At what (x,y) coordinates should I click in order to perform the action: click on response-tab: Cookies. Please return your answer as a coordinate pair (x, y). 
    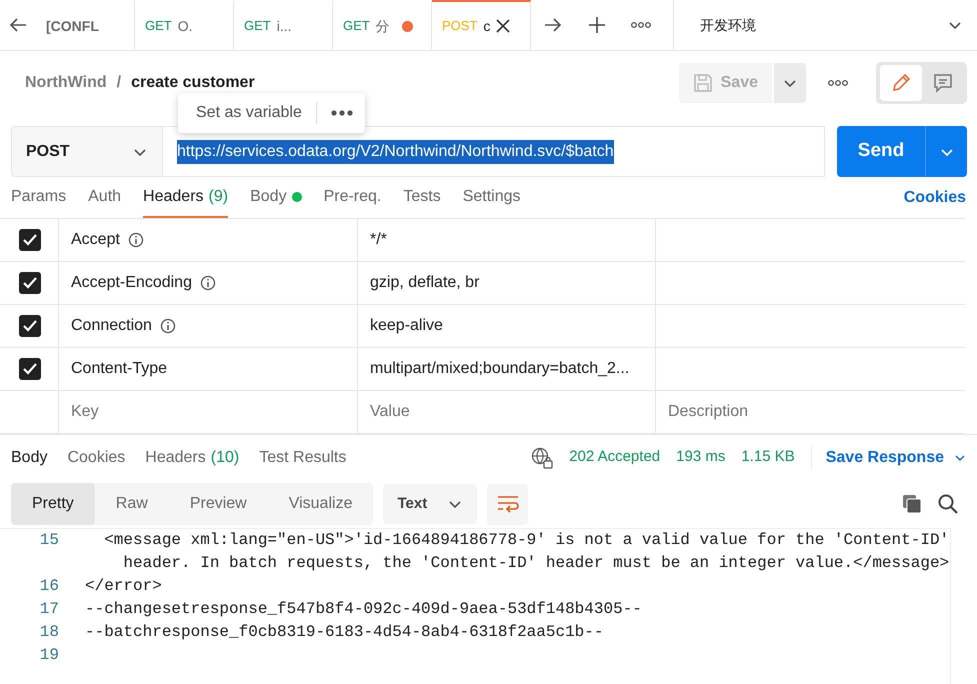
    Looking at the image, I should click on (96, 458).